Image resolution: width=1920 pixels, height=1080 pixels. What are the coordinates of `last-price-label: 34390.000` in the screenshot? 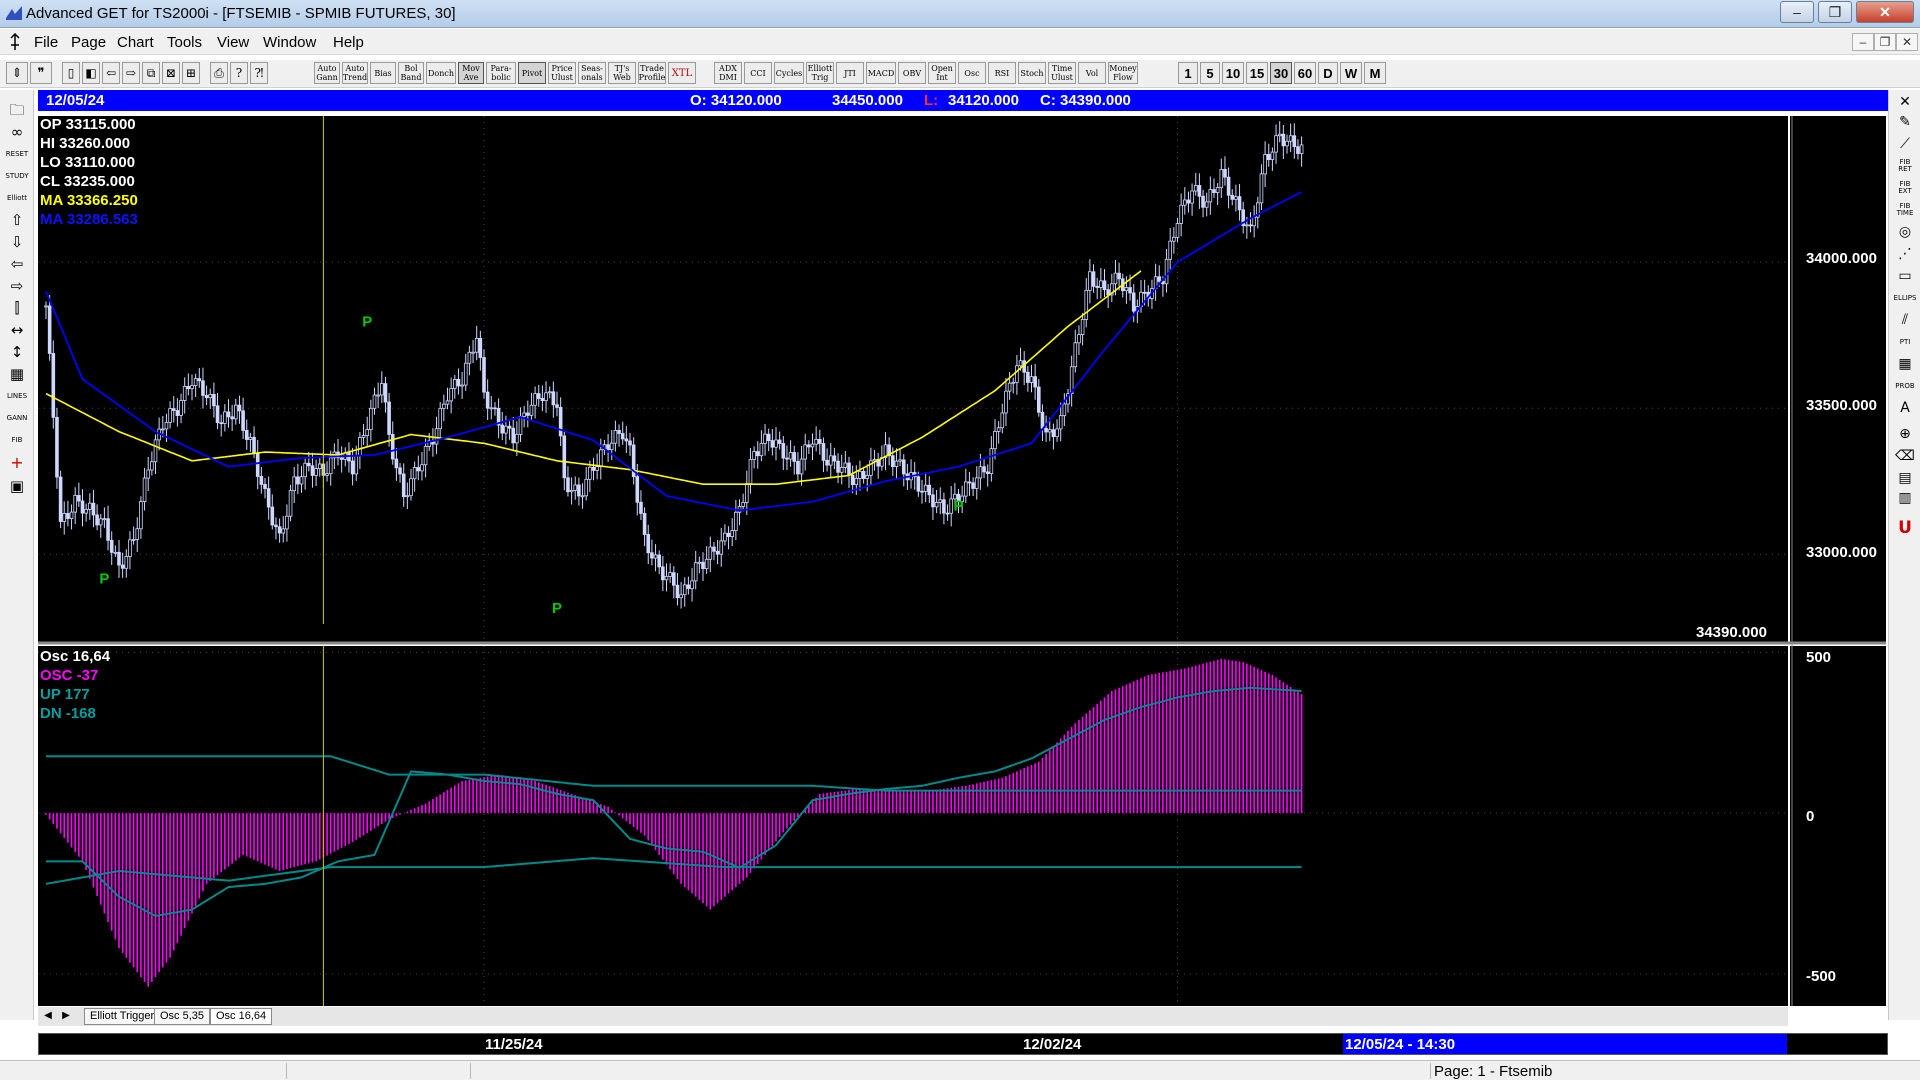 It's located at (1731, 632).